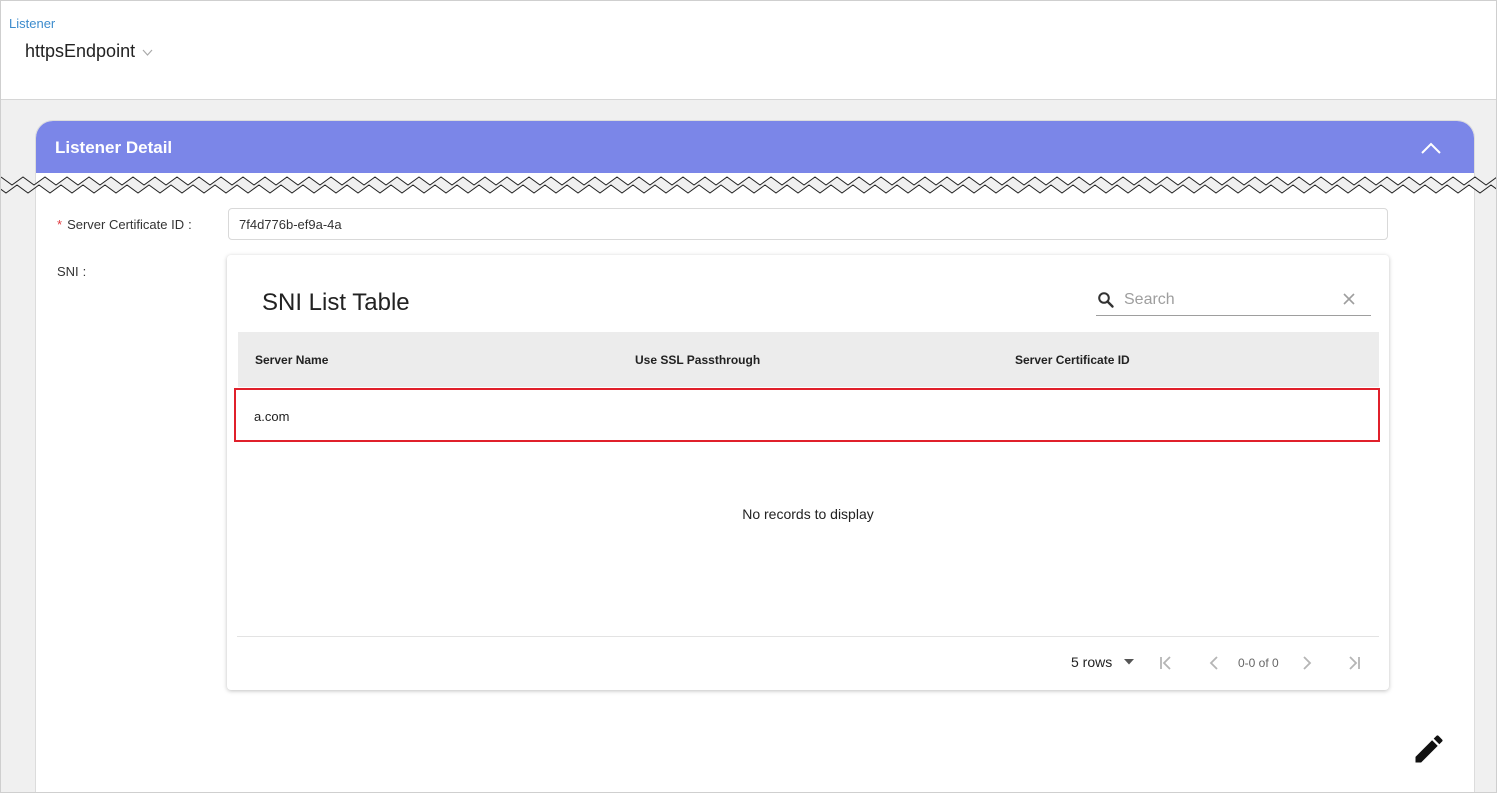 Image resolution: width=1497 pixels, height=793 pixels. I want to click on table-title: SNI List Table, so click(336, 302).